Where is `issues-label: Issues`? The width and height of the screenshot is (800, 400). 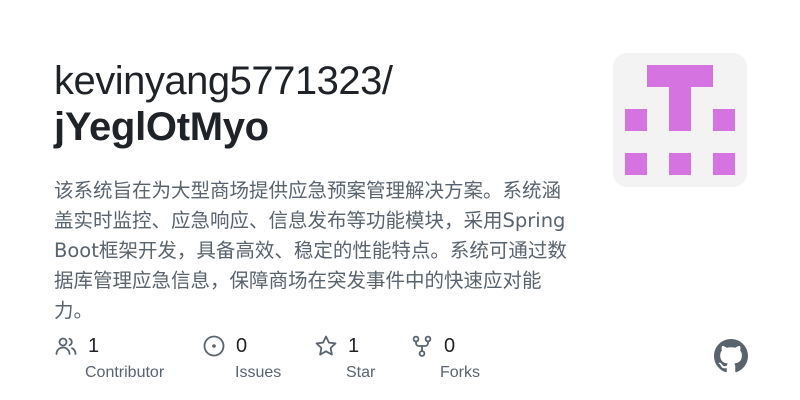 issues-label: Issues is located at coordinates (258, 372).